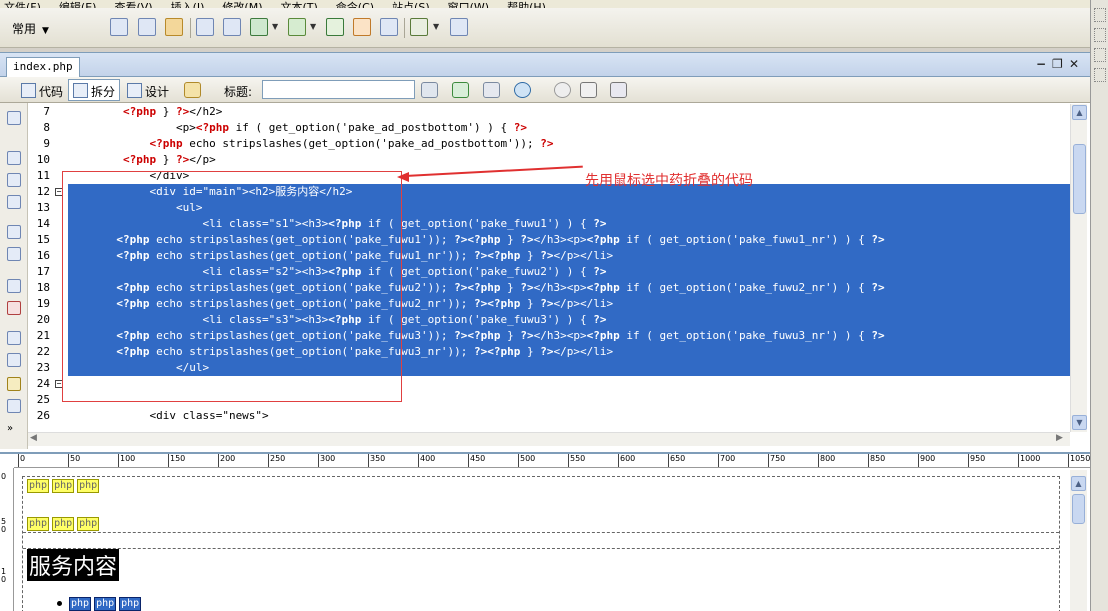 Image resolution: width=1108 pixels, height=611 pixels. I want to click on design-view-label: 设计, so click(157, 92).